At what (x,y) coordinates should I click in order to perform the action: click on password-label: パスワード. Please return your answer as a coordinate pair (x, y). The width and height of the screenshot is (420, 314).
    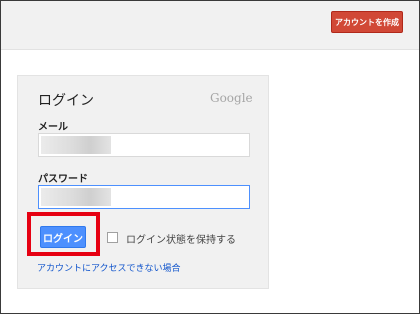
    Looking at the image, I should click on (63, 179).